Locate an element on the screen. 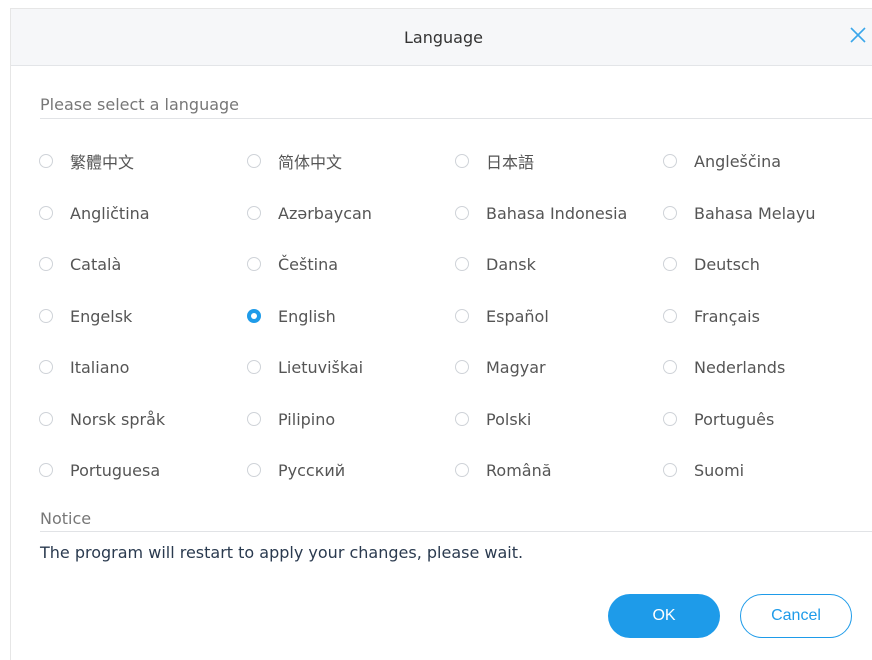 This screenshot has width=872, height=660. language-label: 简体中文 is located at coordinates (310, 162).